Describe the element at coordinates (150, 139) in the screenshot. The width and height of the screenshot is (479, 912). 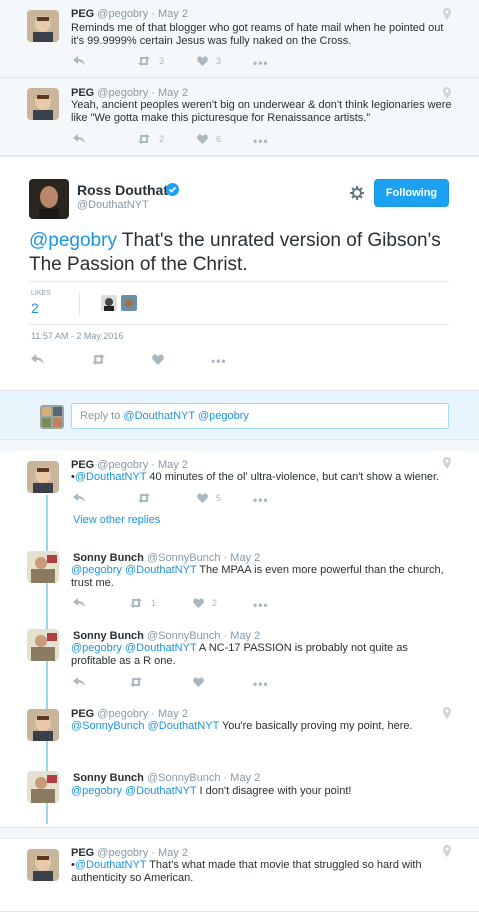
I see `retweet-button: 2` at that location.